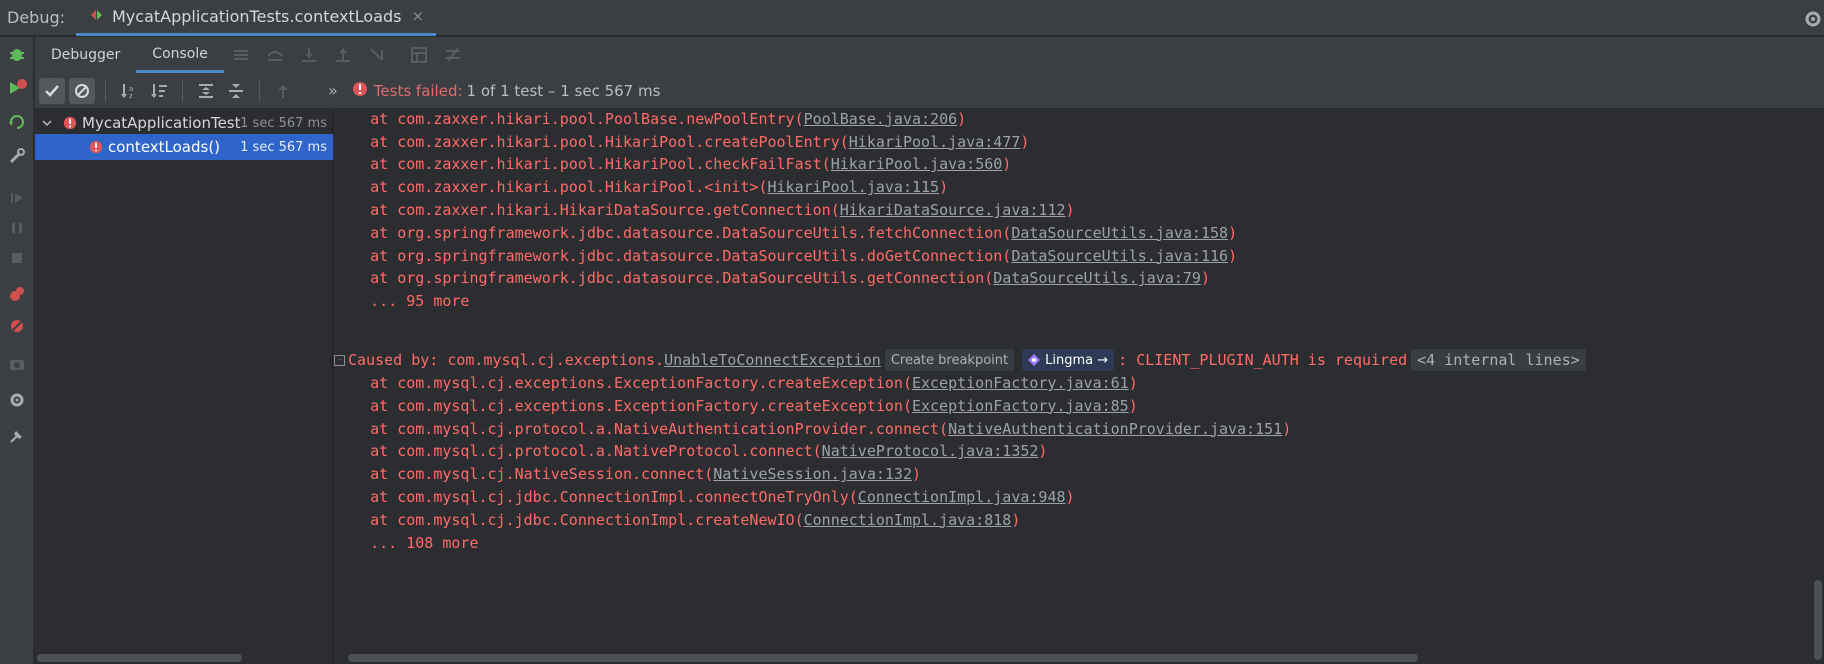 The height and width of the screenshot is (664, 1824). I want to click on source-link: HikariPool.java:115, so click(853, 187).